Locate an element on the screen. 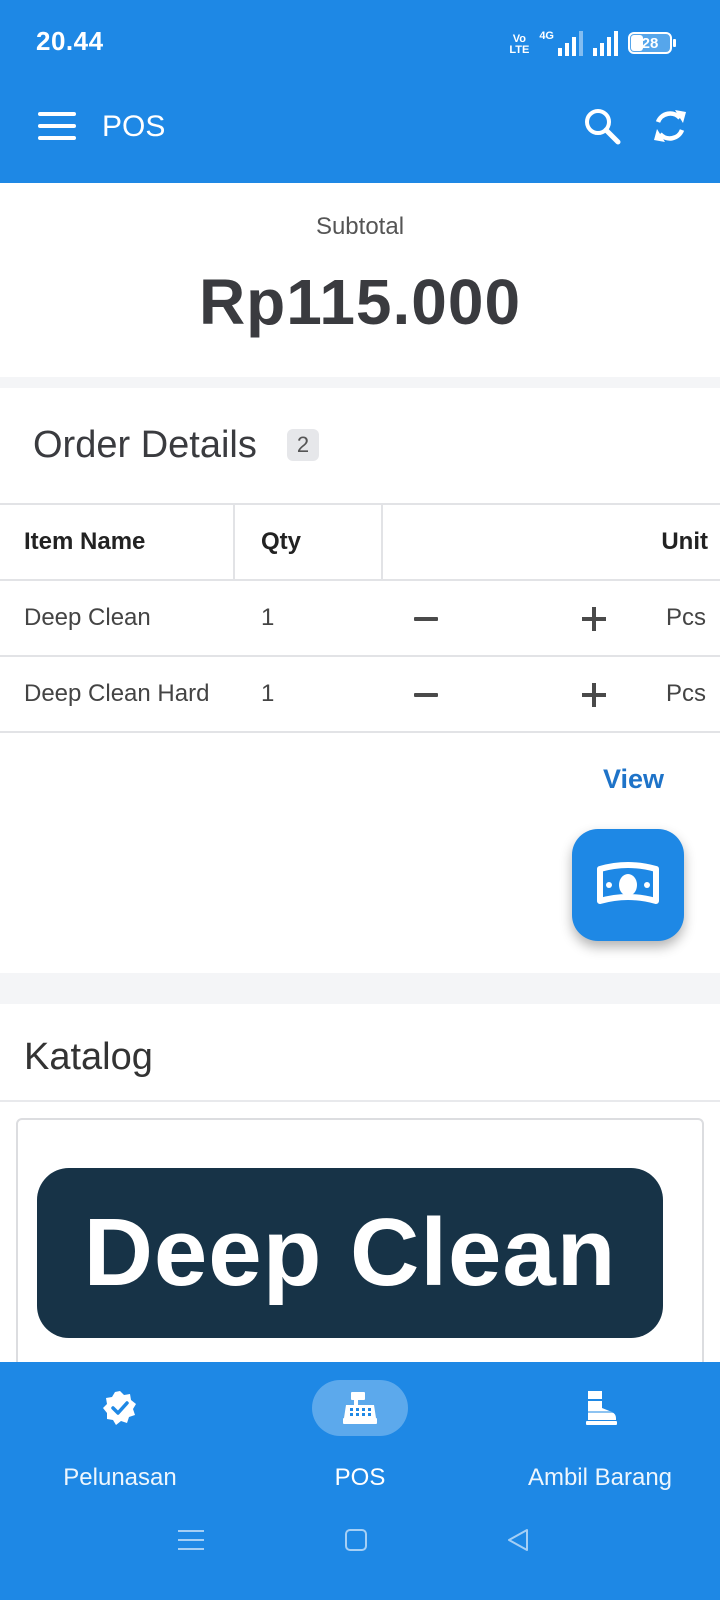  order-count-badge: 2 is located at coordinates (303, 445).